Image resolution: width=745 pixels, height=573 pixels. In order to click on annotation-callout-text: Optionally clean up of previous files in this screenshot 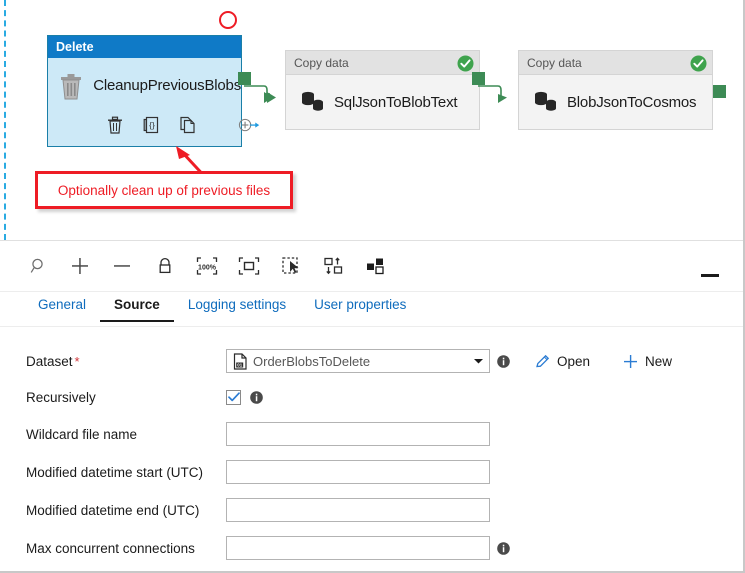, I will do `click(164, 190)`.